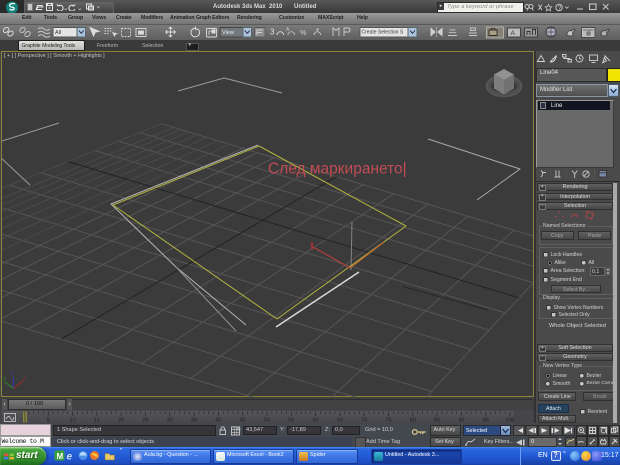  I want to click on svg-text: 65, so click(340, 421).